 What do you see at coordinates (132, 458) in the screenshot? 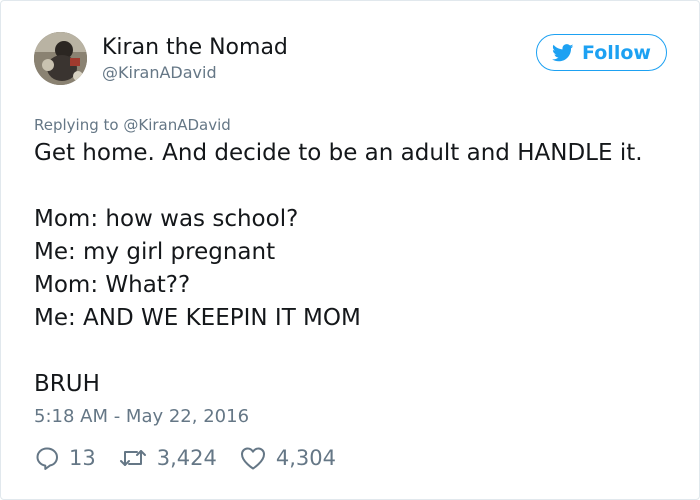
I see `retweet-icon` at bounding box center [132, 458].